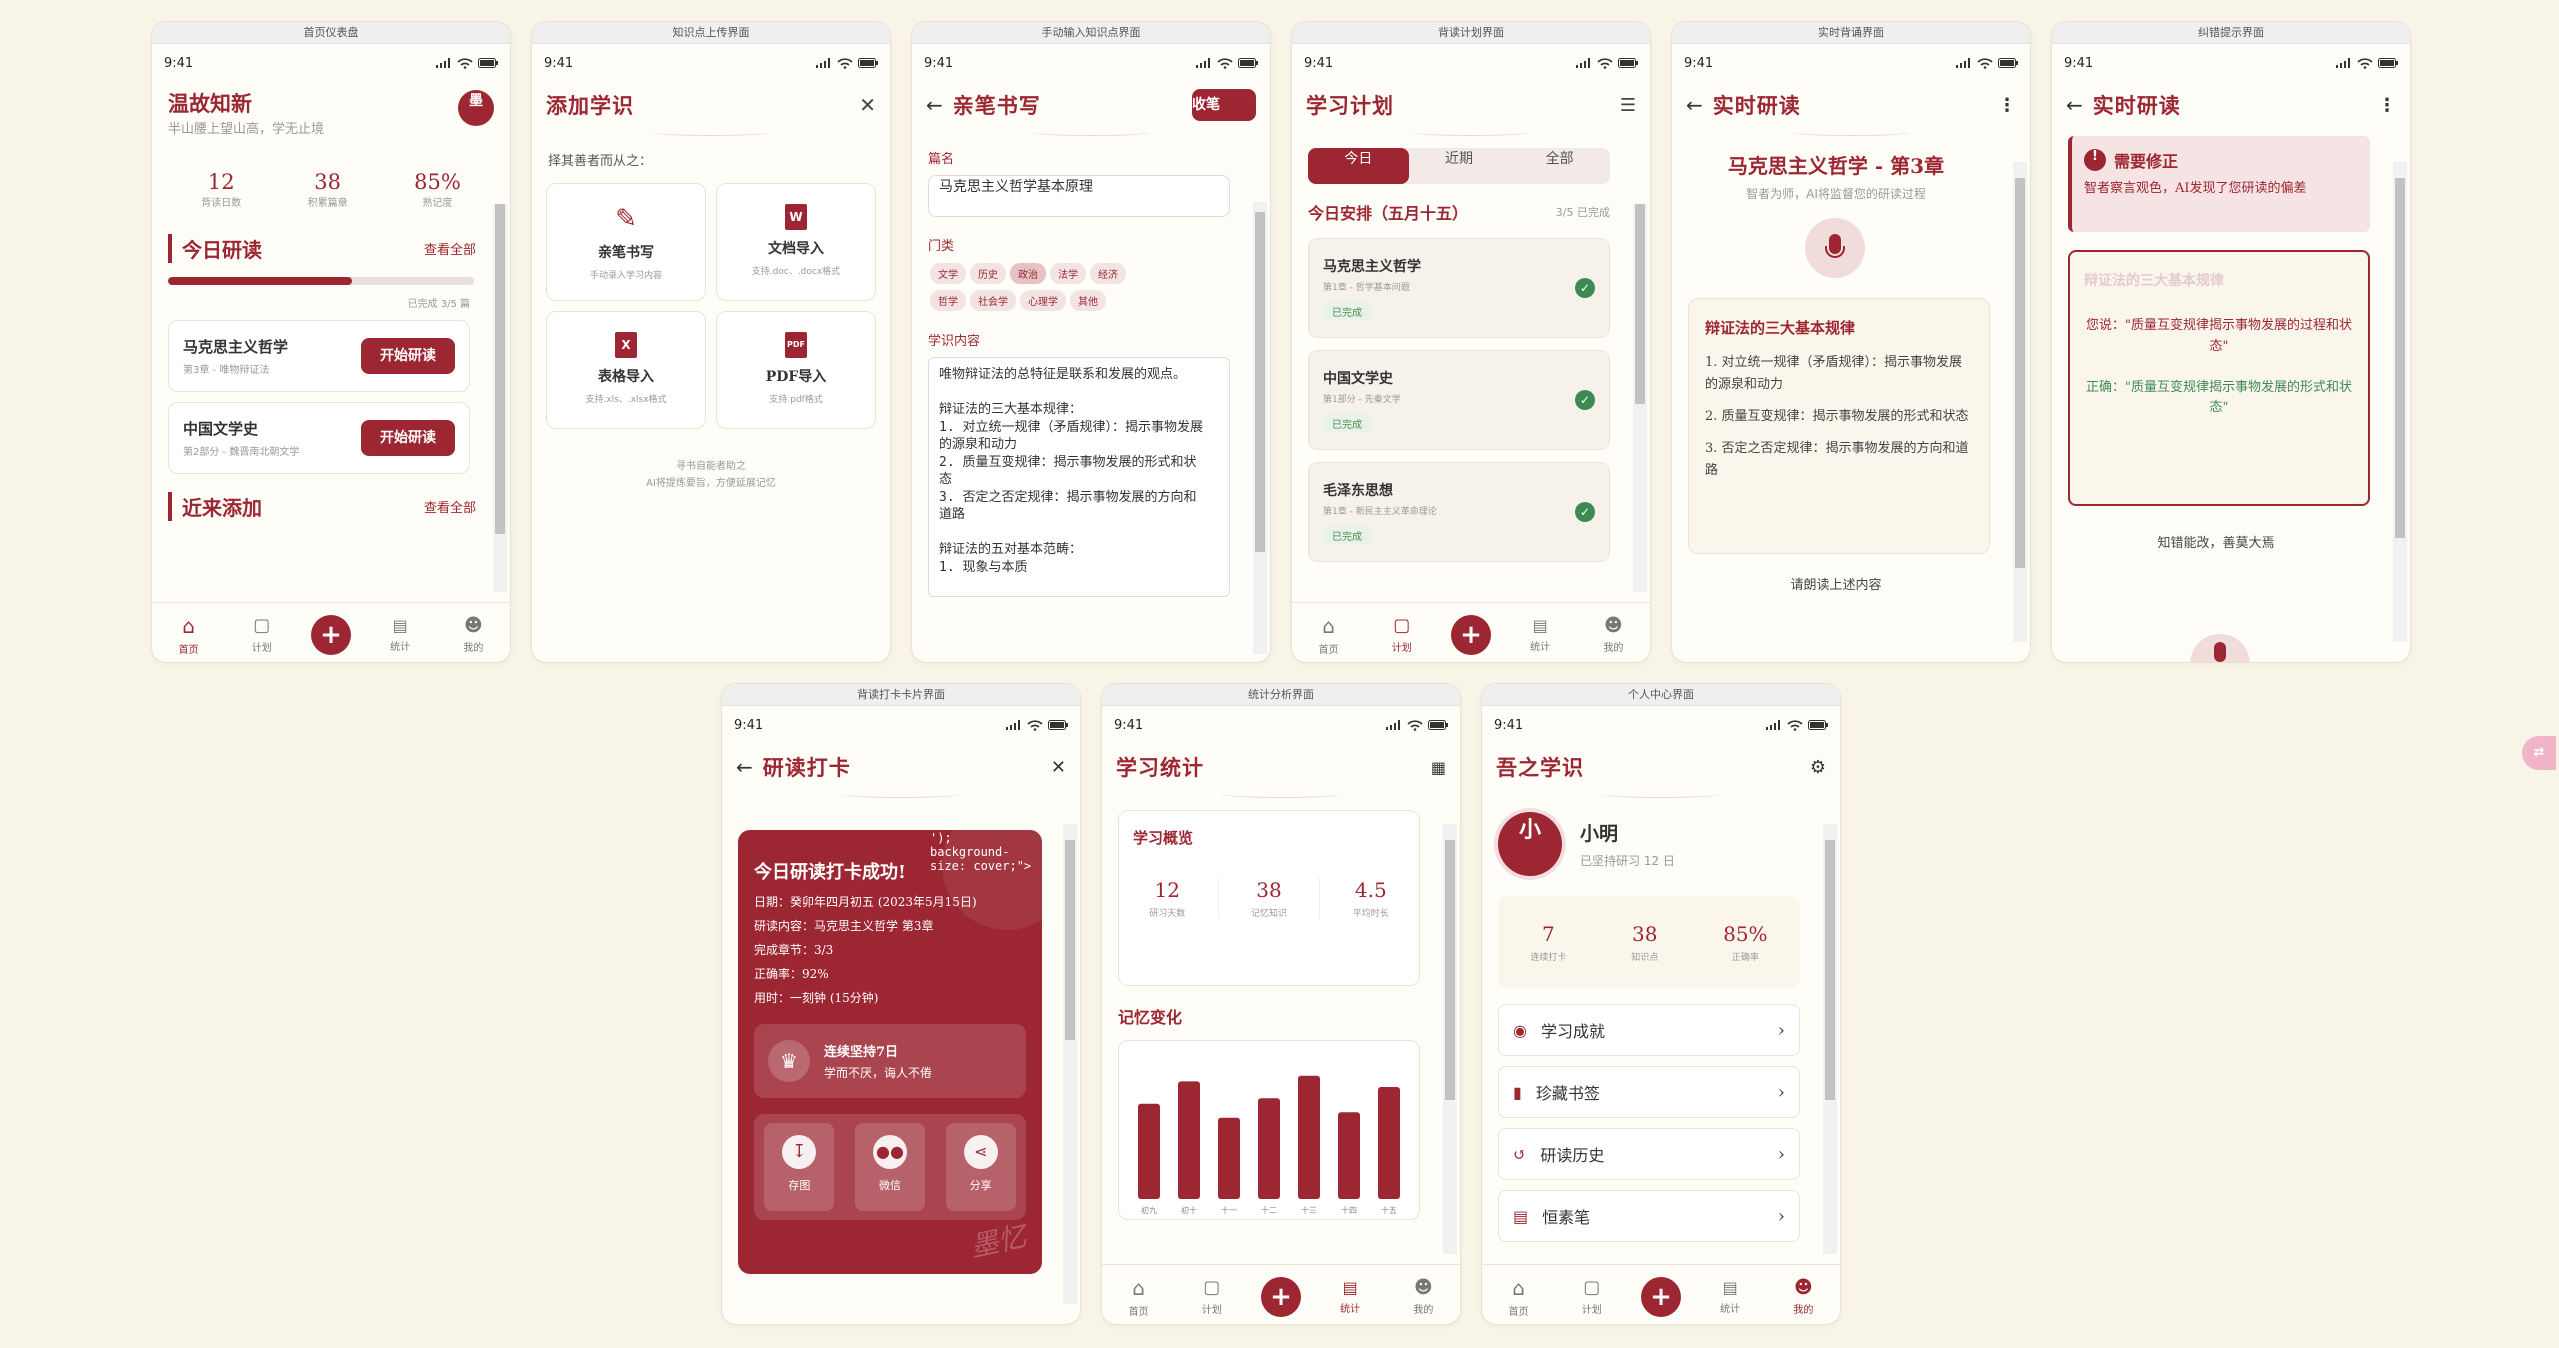  Describe the element at coordinates (799, 1167) in the screenshot. I see `save-image-button: ↧ 存图` at that location.